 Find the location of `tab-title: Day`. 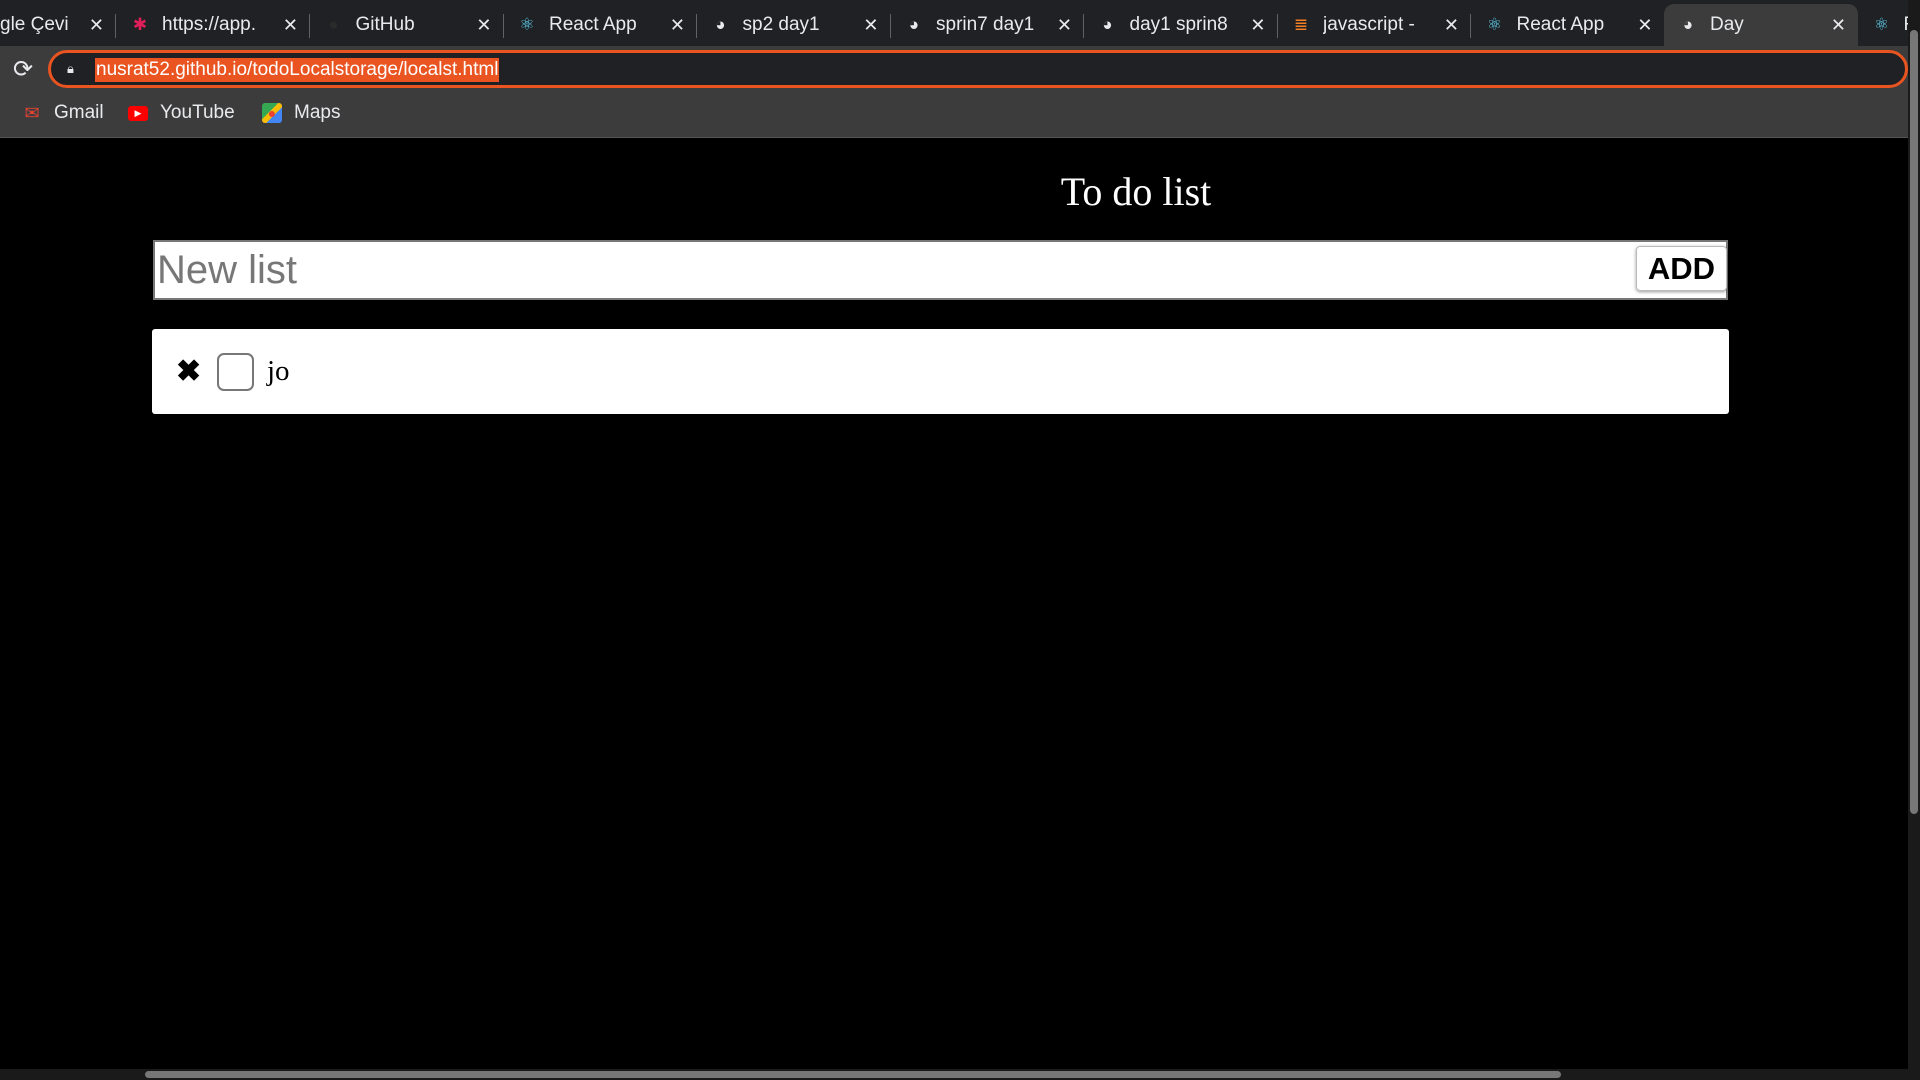

tab-title: Day is located at coordinates (1727, 24).